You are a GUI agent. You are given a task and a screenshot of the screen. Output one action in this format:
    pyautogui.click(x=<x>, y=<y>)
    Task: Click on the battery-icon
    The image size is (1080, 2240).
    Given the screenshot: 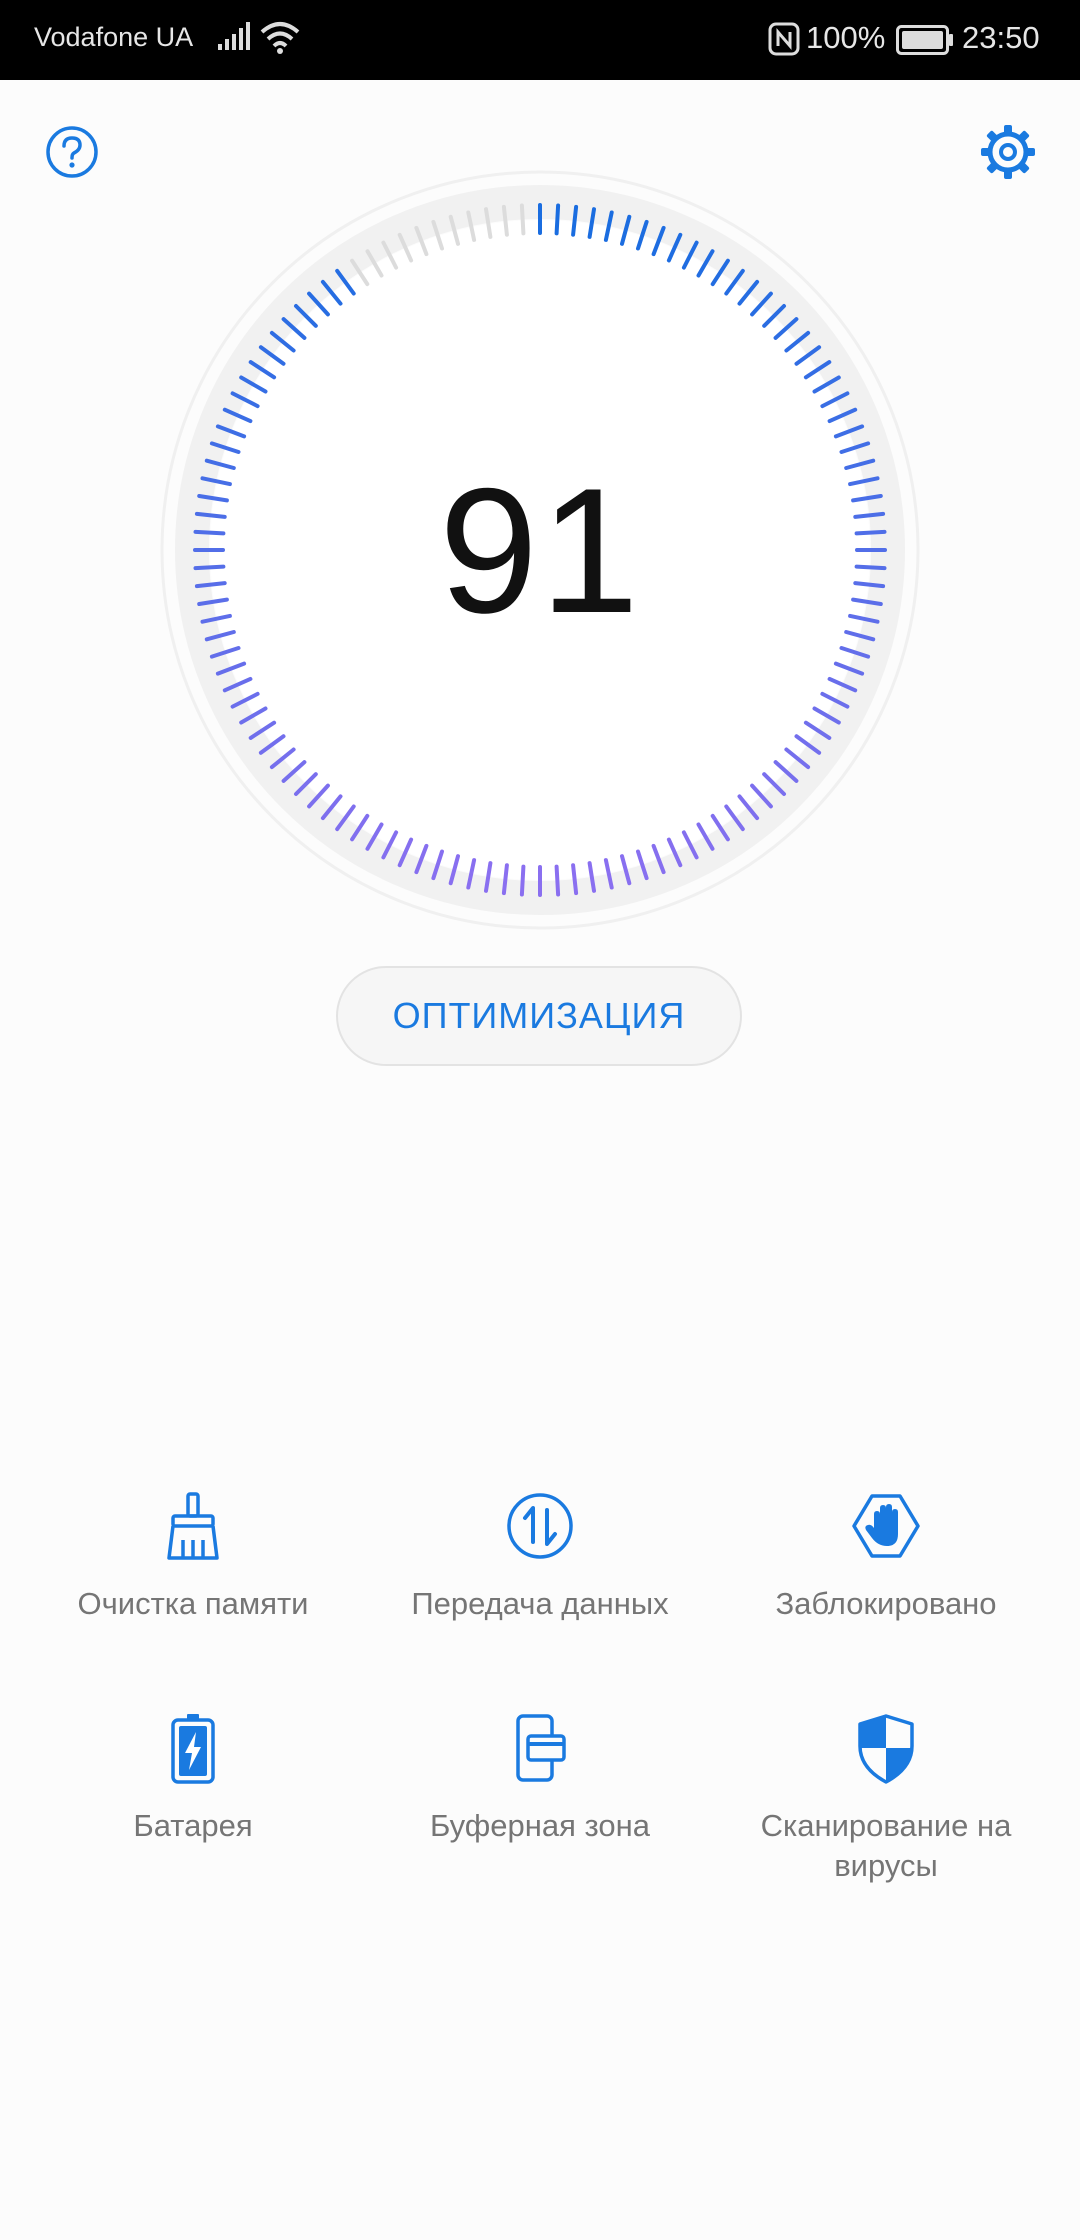 What is the action you would take?
    pyautogui.click(x=924, y=40)
    